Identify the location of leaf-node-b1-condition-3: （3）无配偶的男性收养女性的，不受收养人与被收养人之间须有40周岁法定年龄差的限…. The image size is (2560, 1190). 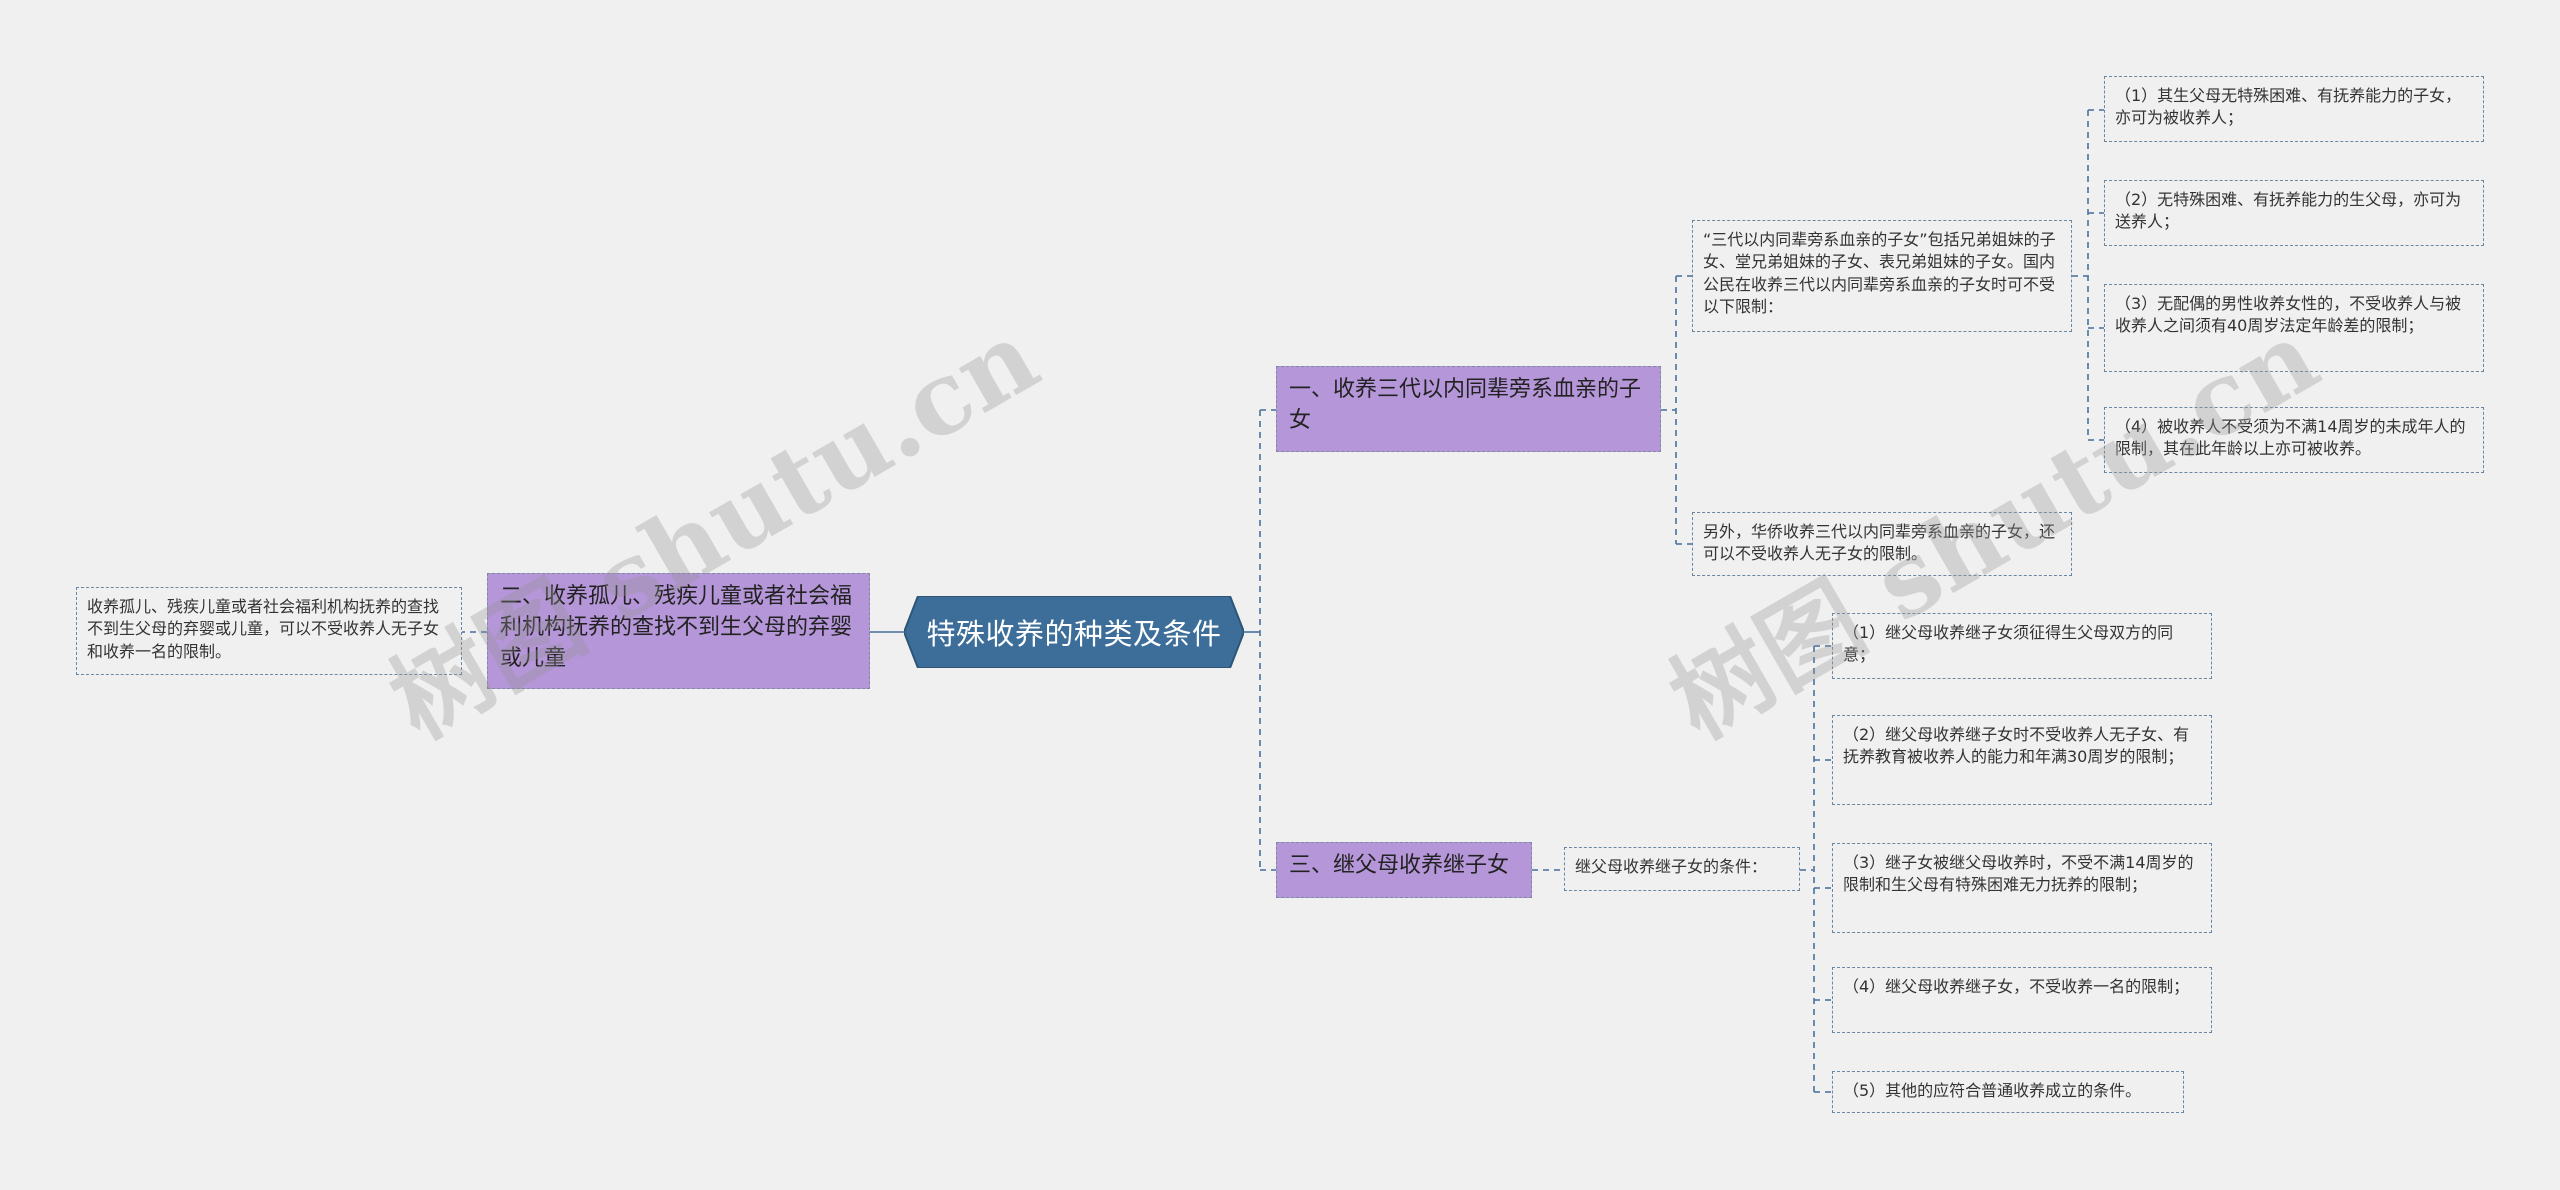
(2294, 328).